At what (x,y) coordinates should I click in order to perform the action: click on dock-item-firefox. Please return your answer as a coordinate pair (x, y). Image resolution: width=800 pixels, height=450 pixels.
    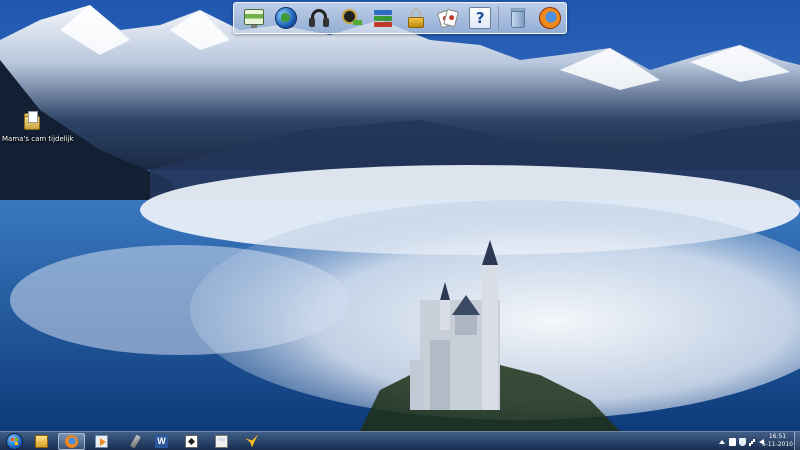
    Looking at the image, I should click on (550, 18).